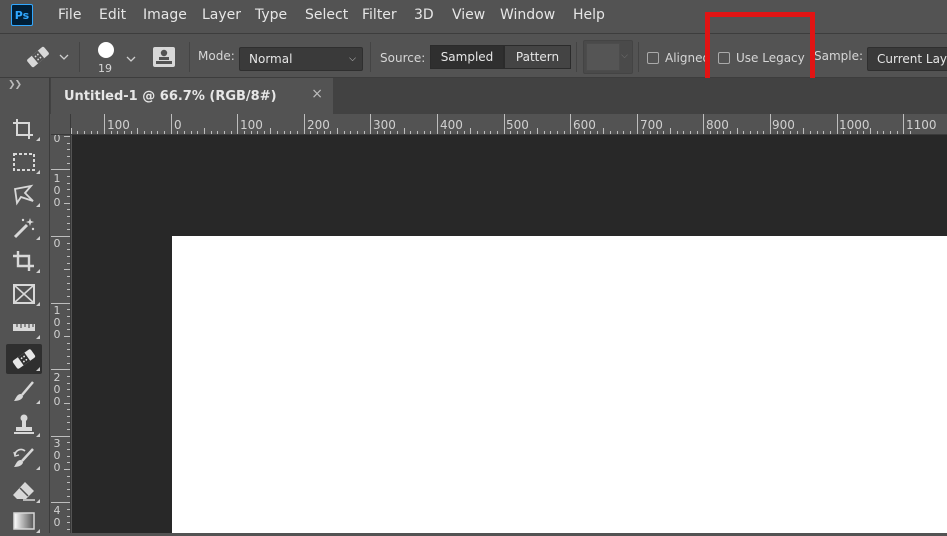  I want to click on document-tab-bar: Untitled-1 @ 66.7% (RGB/8#) ×, so click(498, 96).